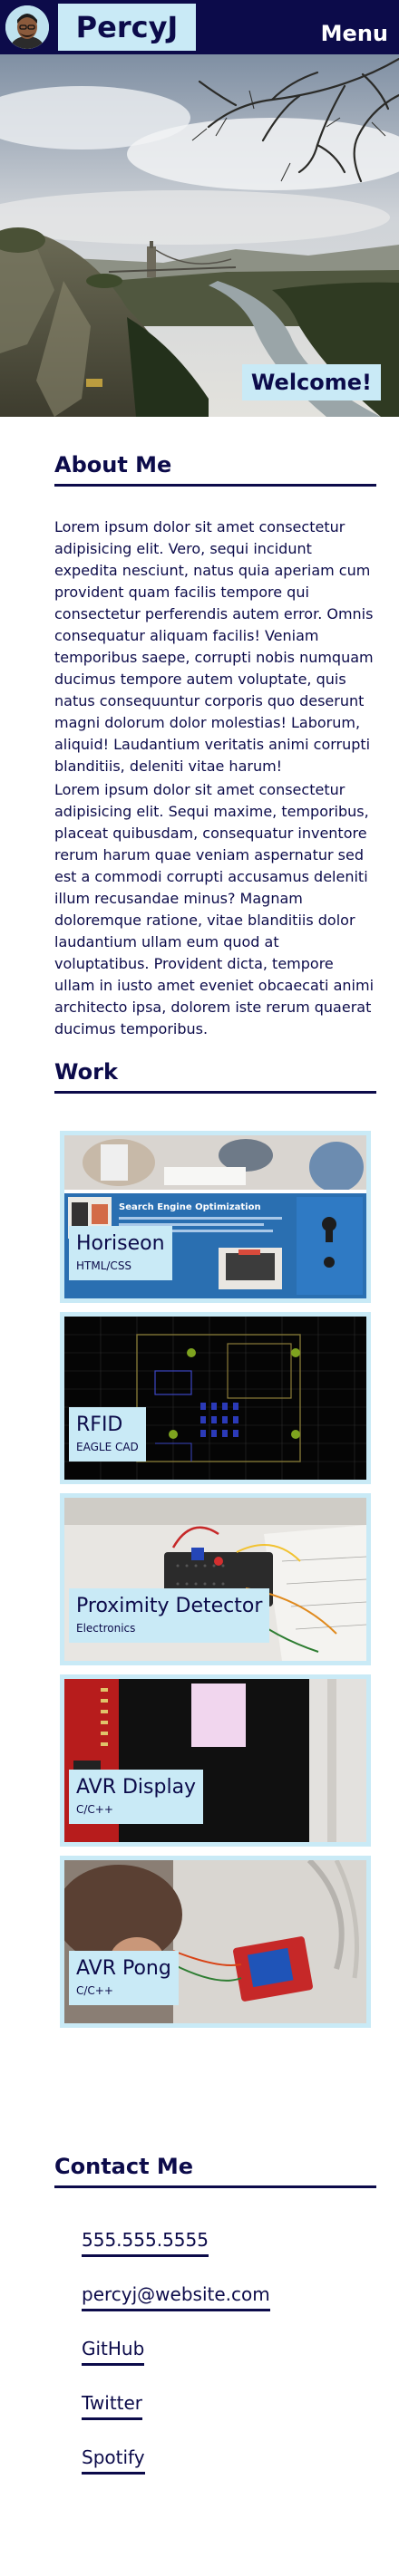 The image size is (399, 2576). I want to click on work-heading: Work, so click(215, 1076).